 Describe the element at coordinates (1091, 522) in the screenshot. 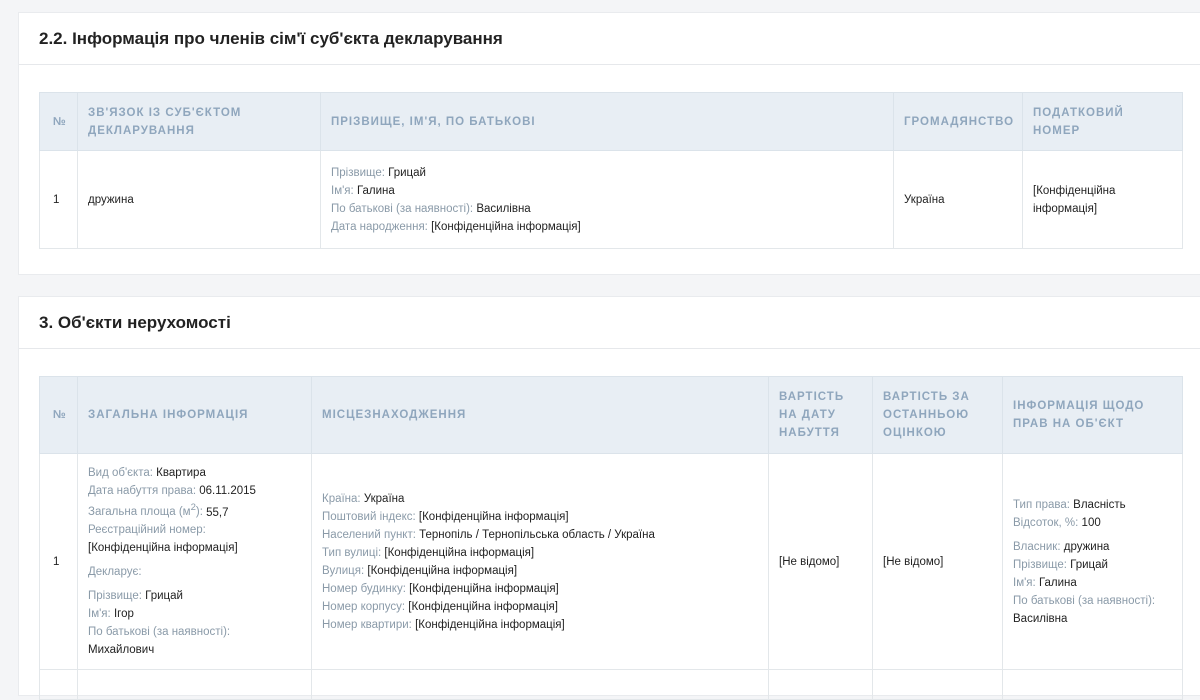

I see `share-value: 100` at that location.